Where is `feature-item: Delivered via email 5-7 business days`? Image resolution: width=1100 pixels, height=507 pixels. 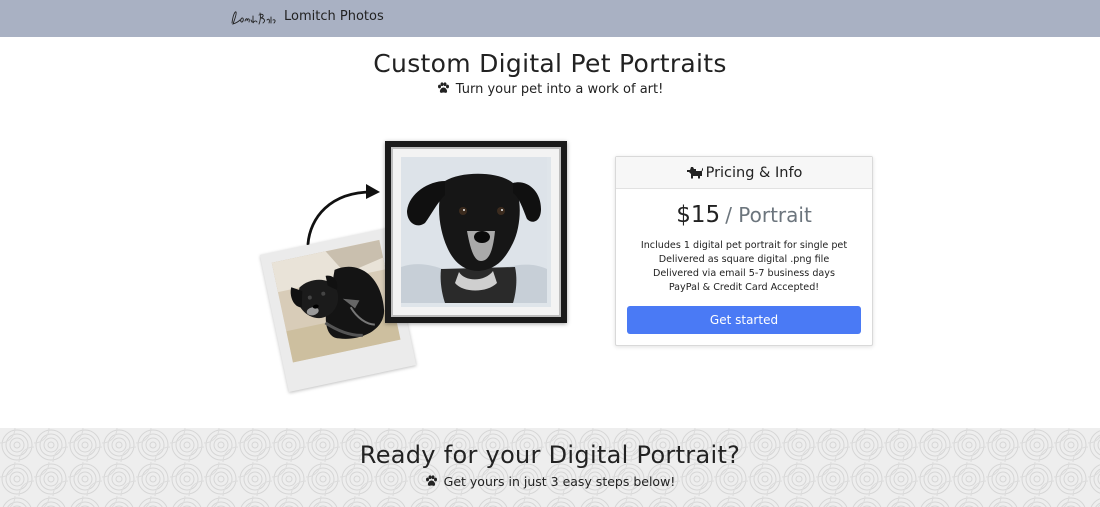 feature-item: Delivered via email 5-7 business days is located at coordinates (744, 273).